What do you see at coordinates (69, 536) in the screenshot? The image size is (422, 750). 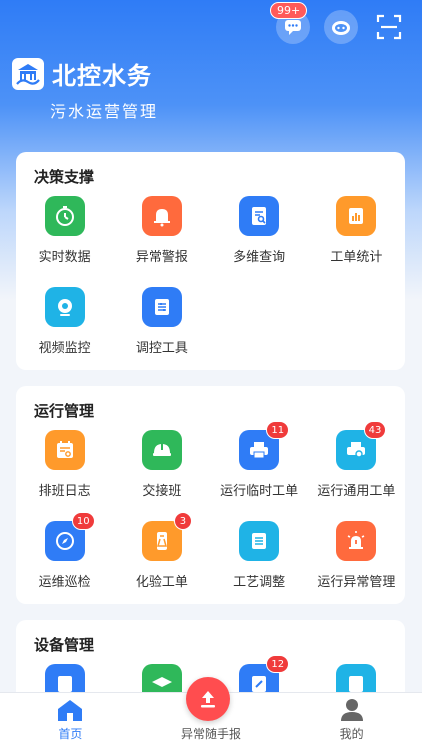 I see `compass-icon: 10` at bounding box center [69, 536].